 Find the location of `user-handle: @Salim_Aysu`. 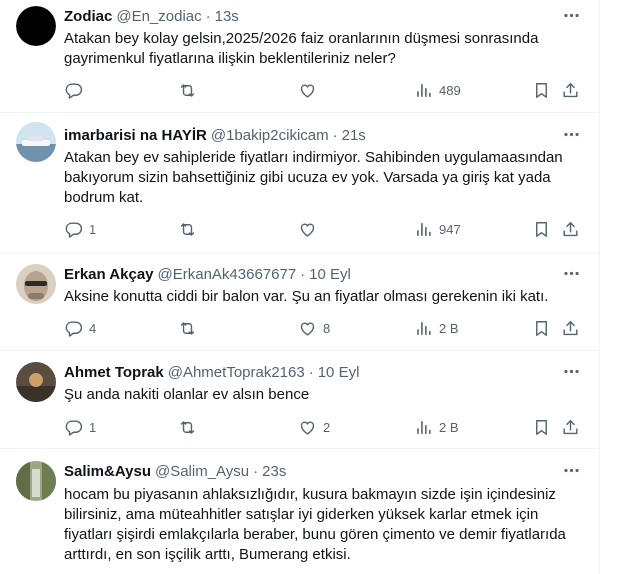

user-handle: @Salim_Aysu is located at coordinates (202, 471).